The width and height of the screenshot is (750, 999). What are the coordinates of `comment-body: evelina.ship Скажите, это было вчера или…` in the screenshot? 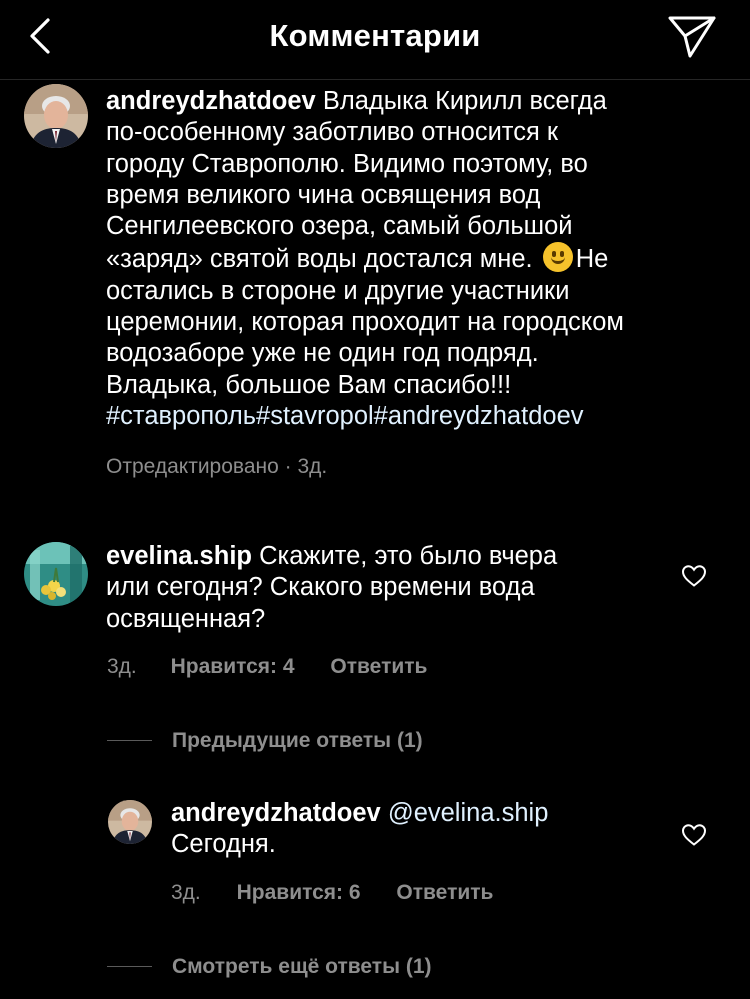 It's located at (386, 588).